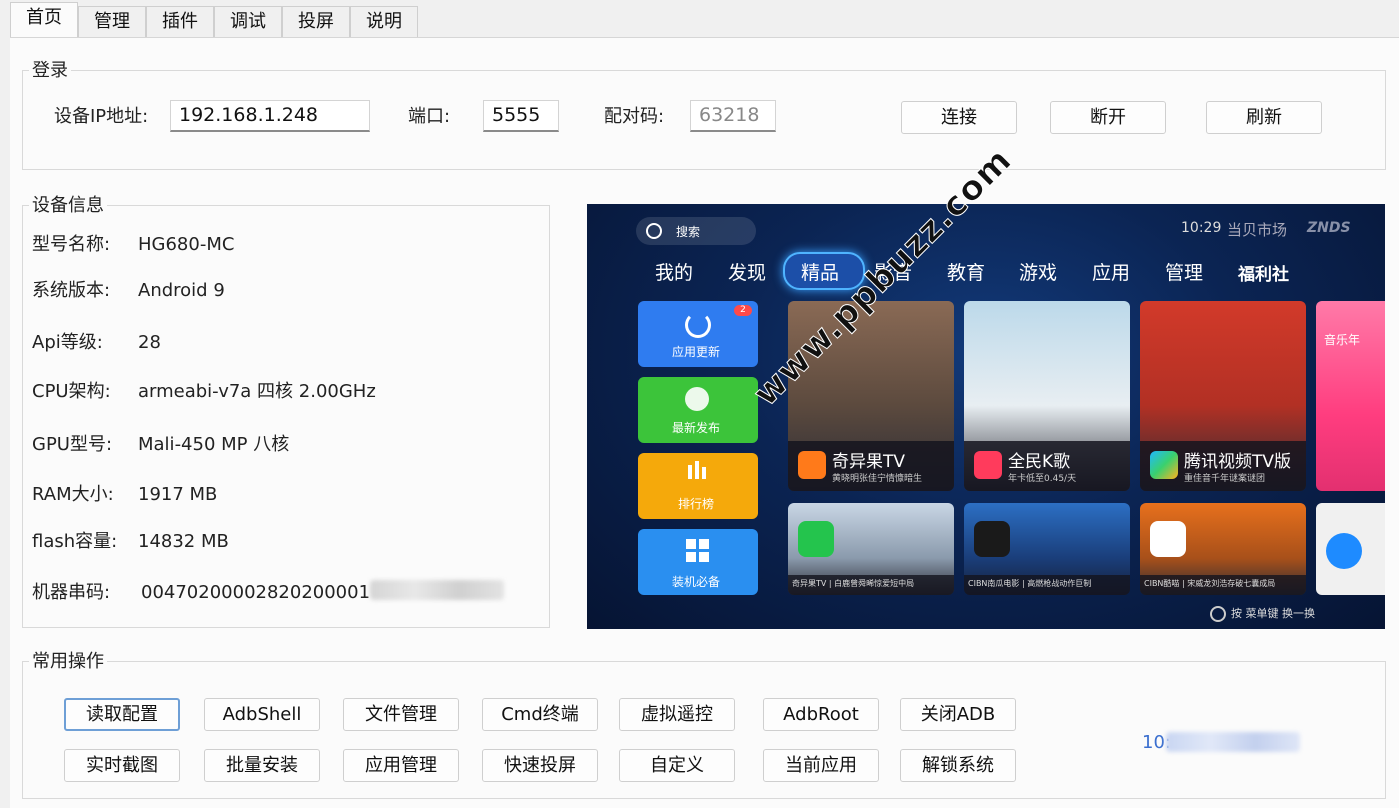 This screenshot has width=1399, height=808. I want to click on tv-hint: 按 菜单键 换一换, so click(1273, 613).